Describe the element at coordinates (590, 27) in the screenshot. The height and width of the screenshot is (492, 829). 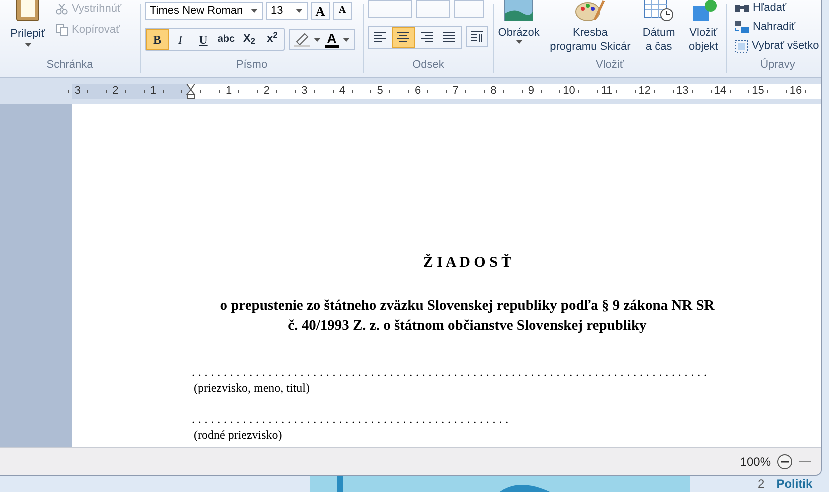
I see `insert-button: Kresba programu Skicár` at that location.